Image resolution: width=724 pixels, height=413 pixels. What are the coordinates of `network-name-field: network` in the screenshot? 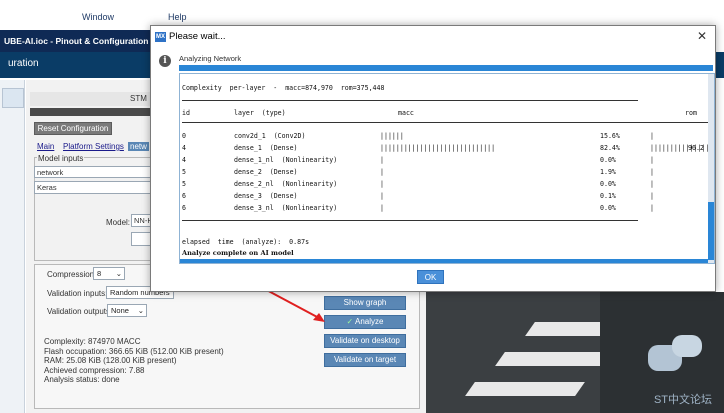 It's located at (94, 172).